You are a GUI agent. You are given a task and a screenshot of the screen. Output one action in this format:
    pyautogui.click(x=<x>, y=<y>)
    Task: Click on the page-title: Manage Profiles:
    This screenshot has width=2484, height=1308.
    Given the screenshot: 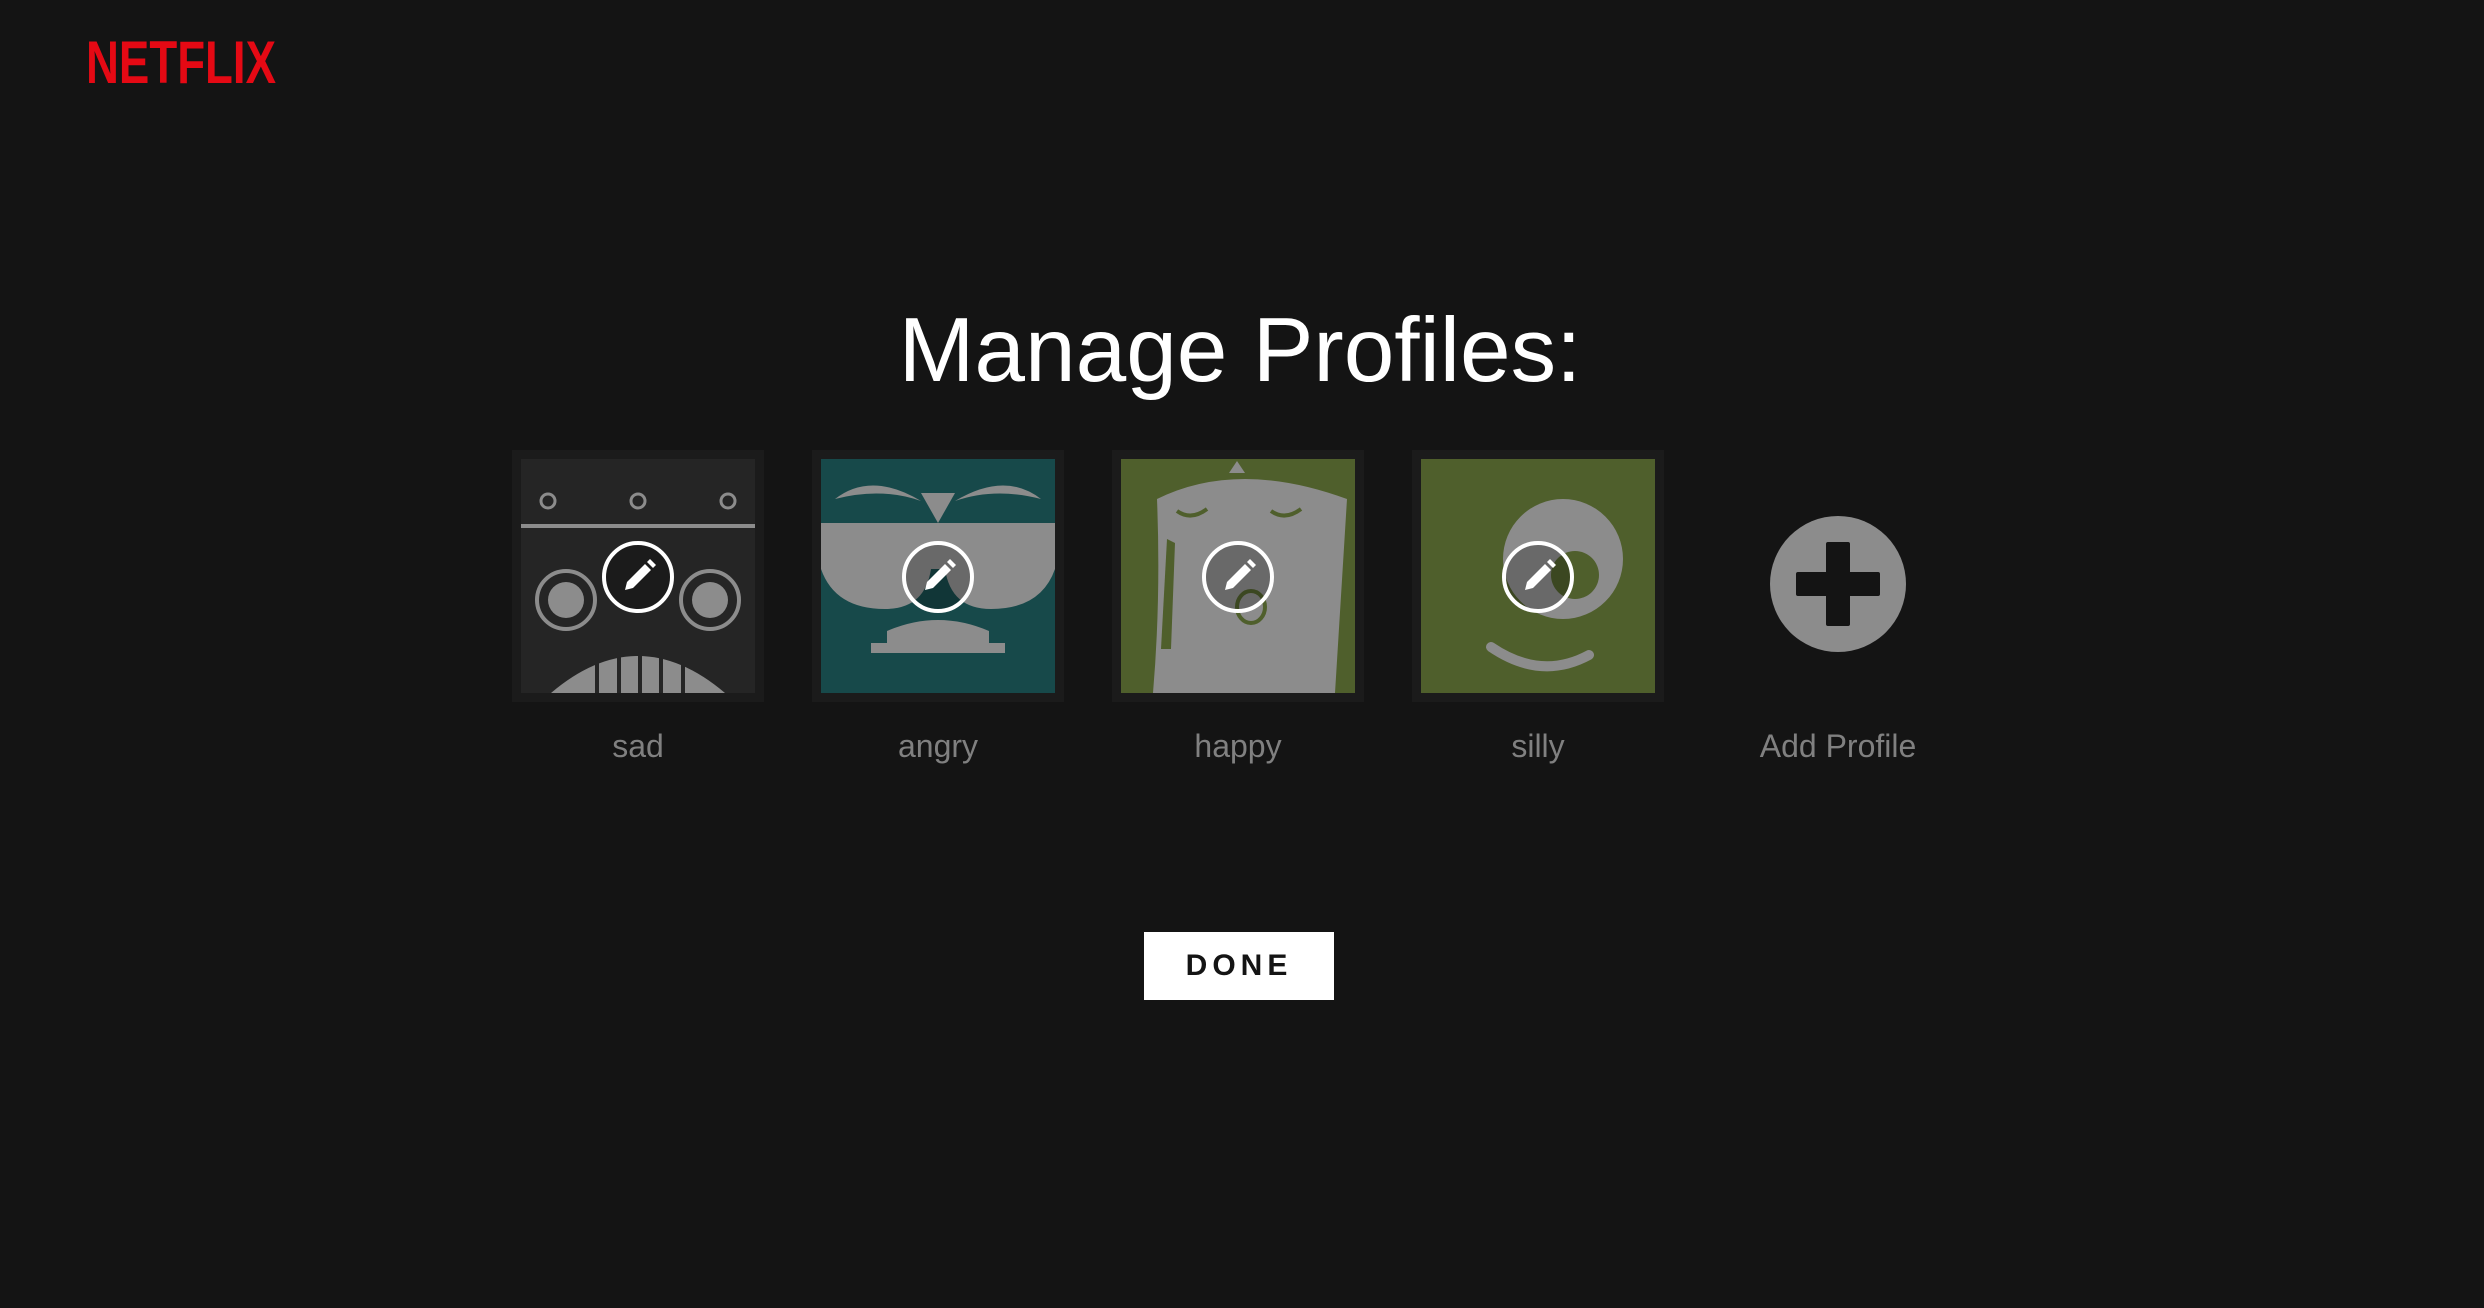 What is the action you would take?
    pyautogui.click(x=1240, y=350)
    